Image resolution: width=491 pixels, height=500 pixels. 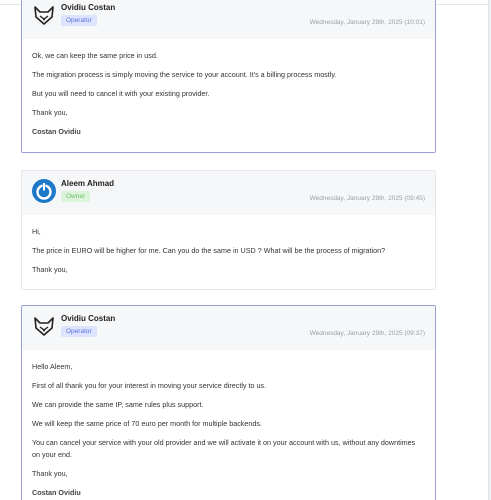 What do you see at coordinates (367, 333) in the screenshot?
I see `message-date: Wednesday, January 29th, 2025 (09:37)` at bounding box center [367, 333].